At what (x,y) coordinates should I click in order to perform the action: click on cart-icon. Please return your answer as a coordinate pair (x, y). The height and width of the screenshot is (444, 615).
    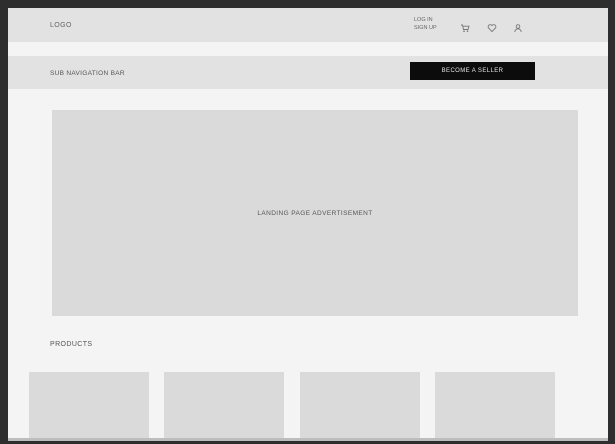
    Looking at the image, I should click on (465, 26).